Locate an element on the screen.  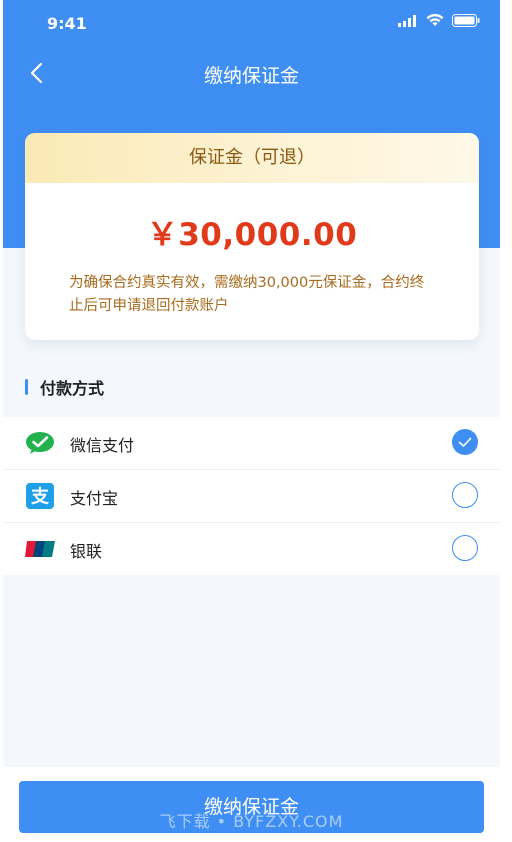
payment-option-label: 银联 is located at coordinates (86, 551).